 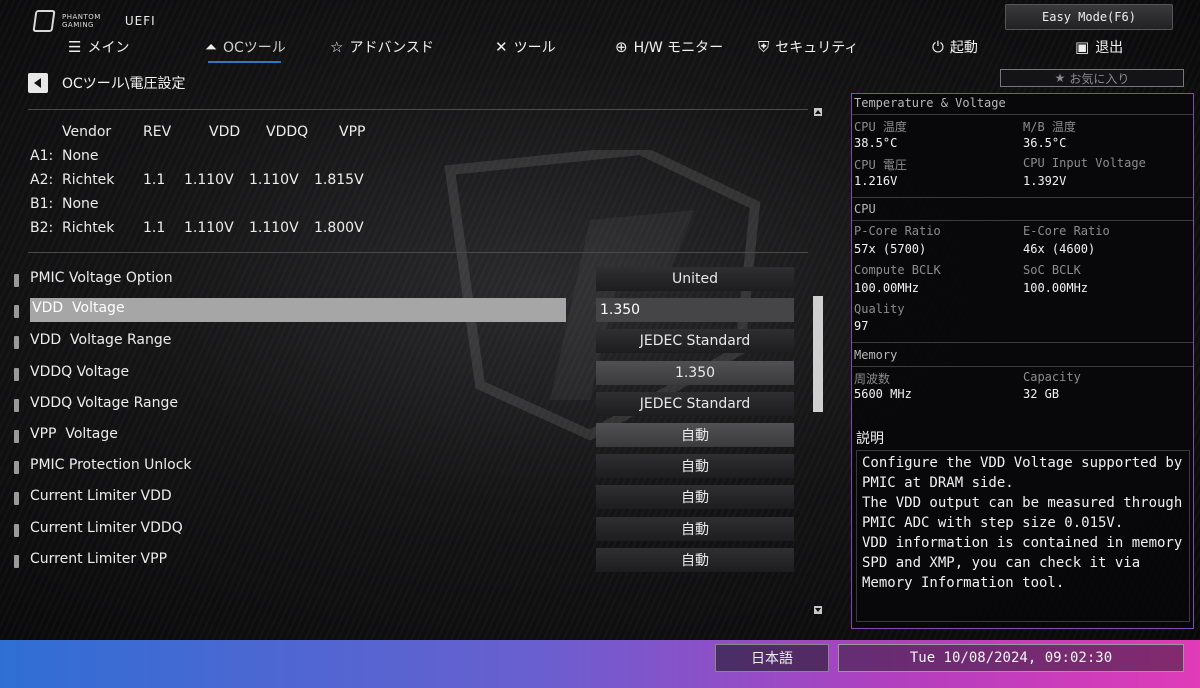 What do you see at coordinates (1045, 181) in the screenshot?
I see `cpu-input-voltage-value: 1.392V` at bounding box center [1045, 181].